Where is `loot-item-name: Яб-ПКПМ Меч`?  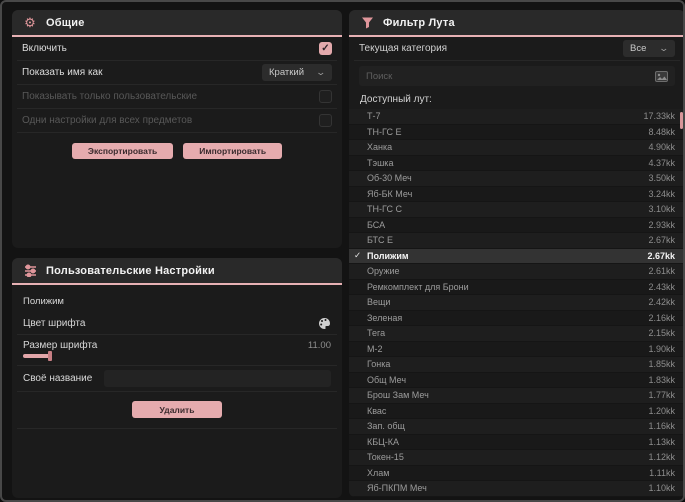
loot-item-name: Яб-ПКПМ Меч is located at coordinates (397, 488).